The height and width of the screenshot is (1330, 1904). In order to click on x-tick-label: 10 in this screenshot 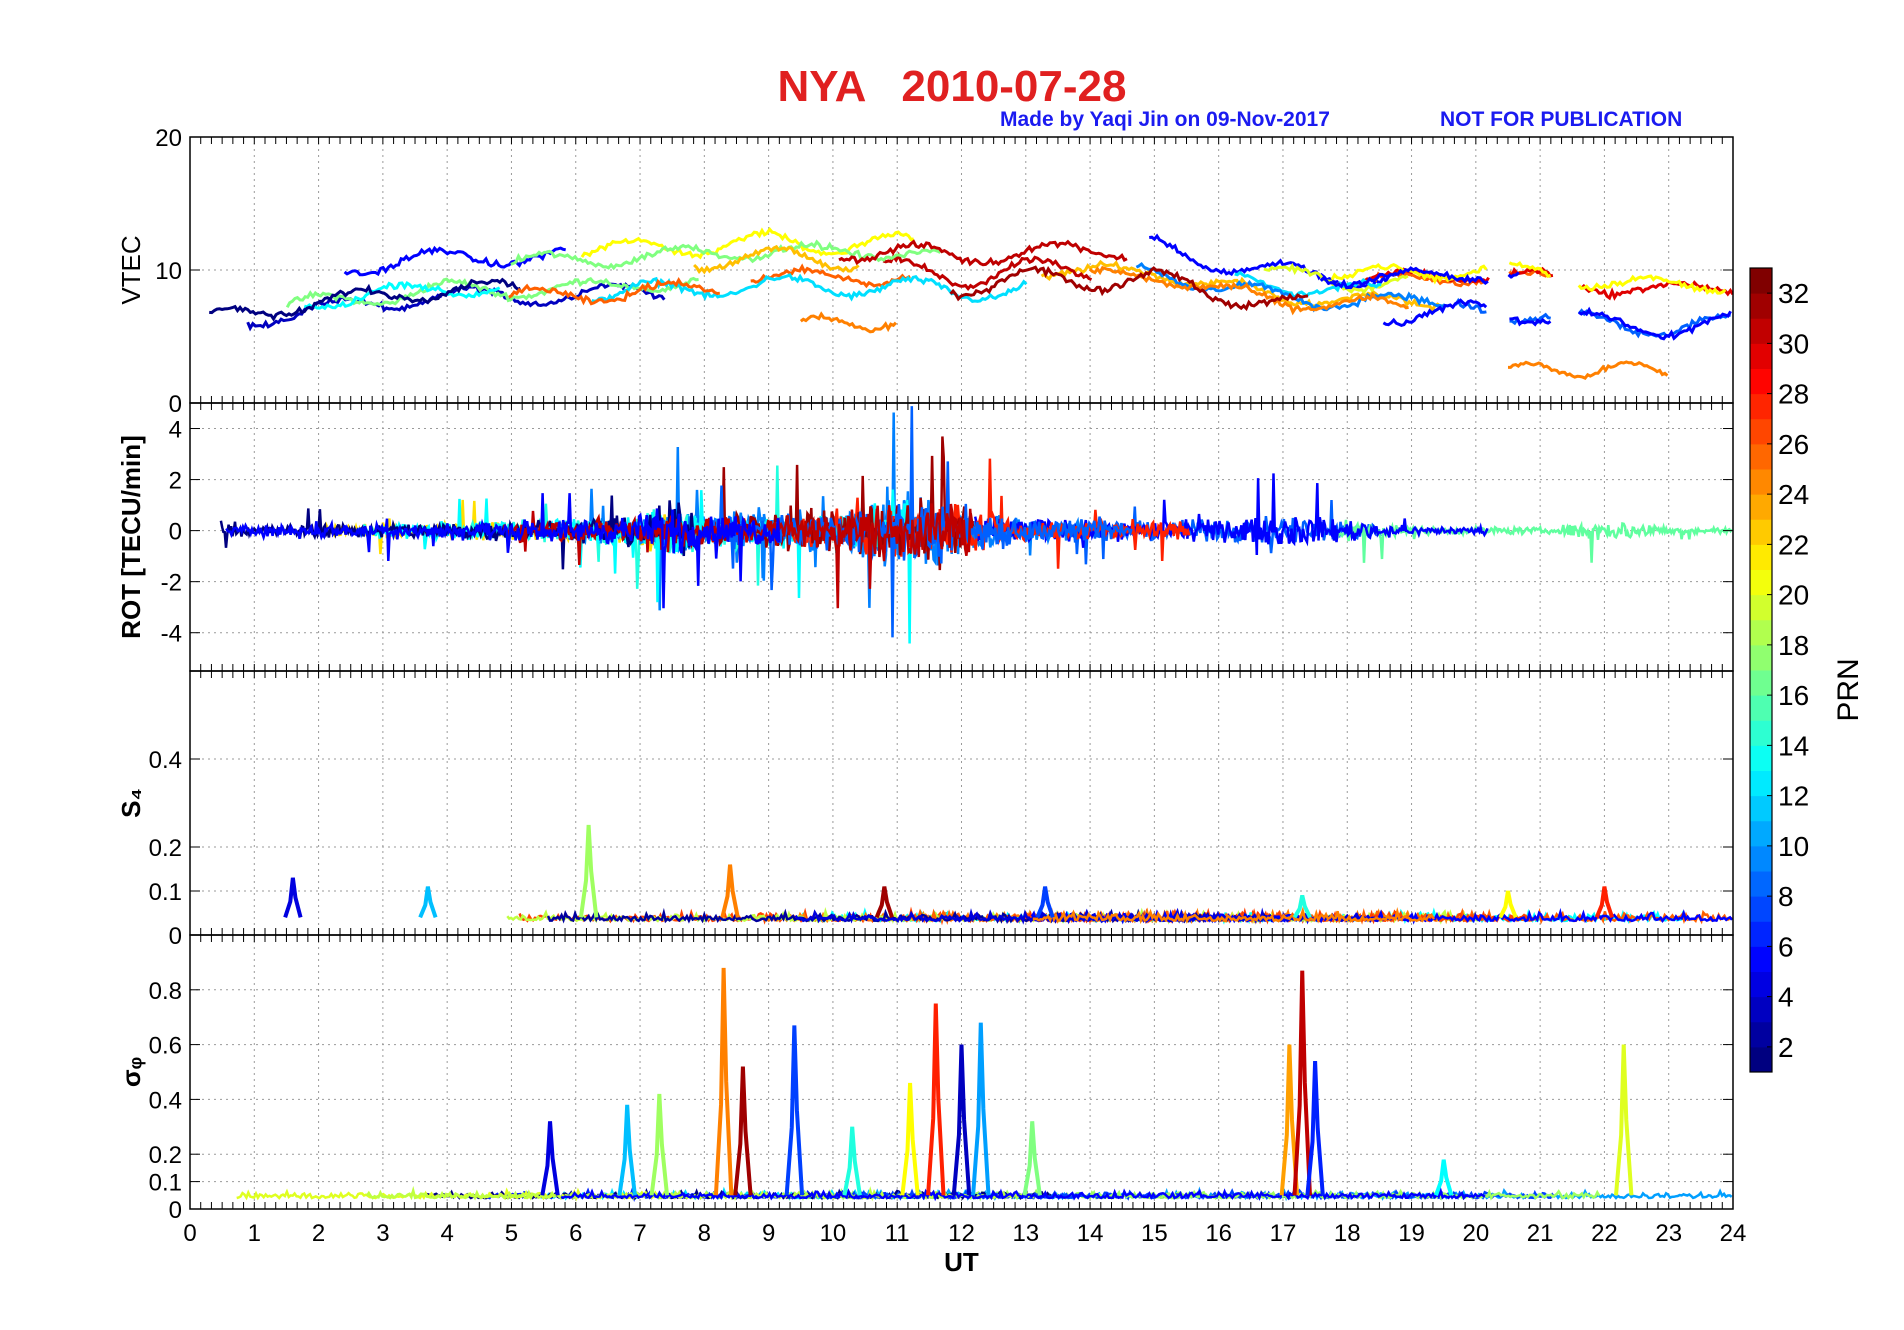, I will do `click(833, 1233)`.